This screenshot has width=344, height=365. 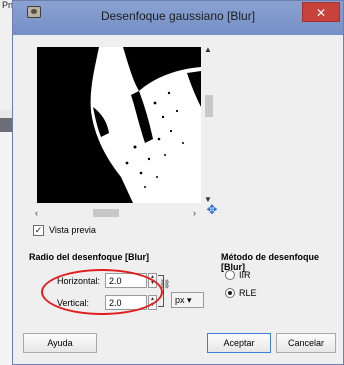 I want to click on horizontal-scroll-thumb, so click(x=106, y=213).